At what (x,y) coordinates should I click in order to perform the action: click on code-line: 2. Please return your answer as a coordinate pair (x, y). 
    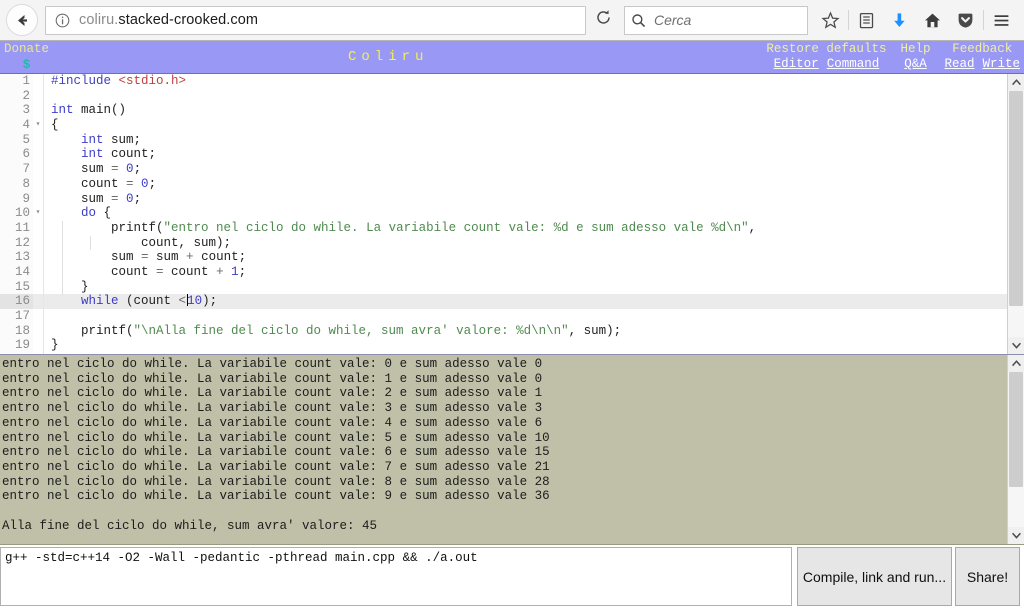
    Looking at the image, I should click on (503, 96).